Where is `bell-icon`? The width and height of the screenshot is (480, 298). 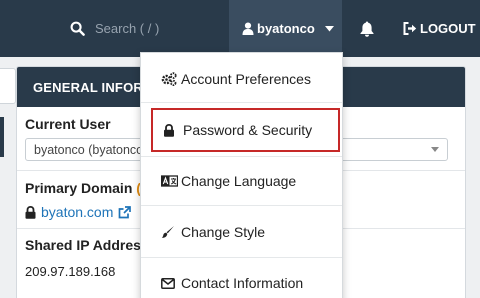
bell-icon is located at coordinates (366, 29).